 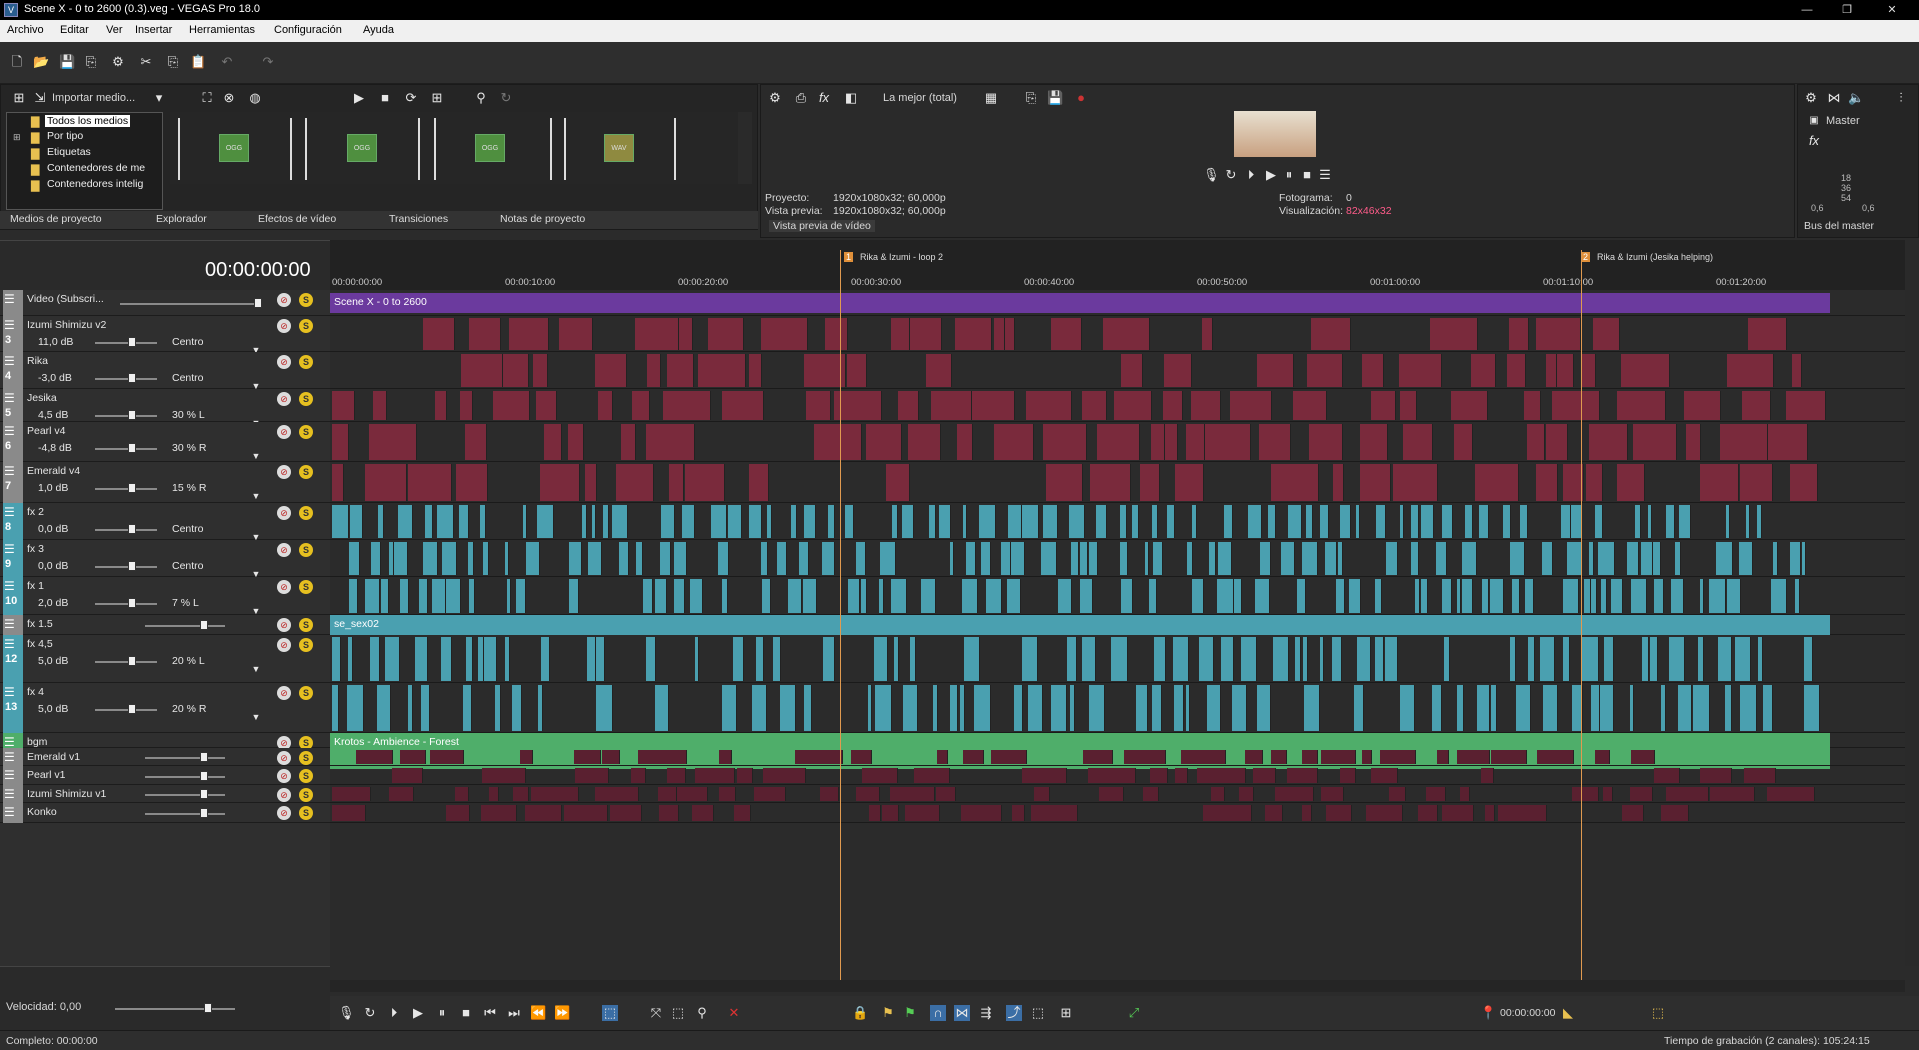 I want to click on track-header: ☰ Konko ⊘ S, so click(x=165, y=813).